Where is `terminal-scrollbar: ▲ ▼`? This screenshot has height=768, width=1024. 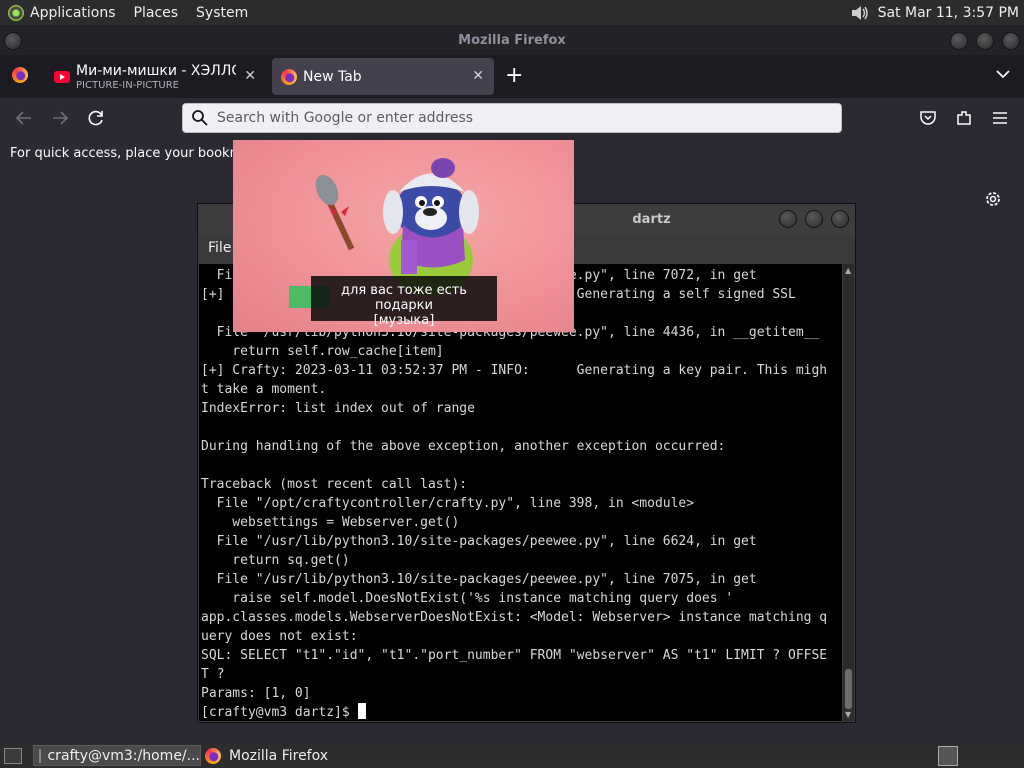 terminal-scrollbar: ▲ ▼ is located at coordinates (848, 492).